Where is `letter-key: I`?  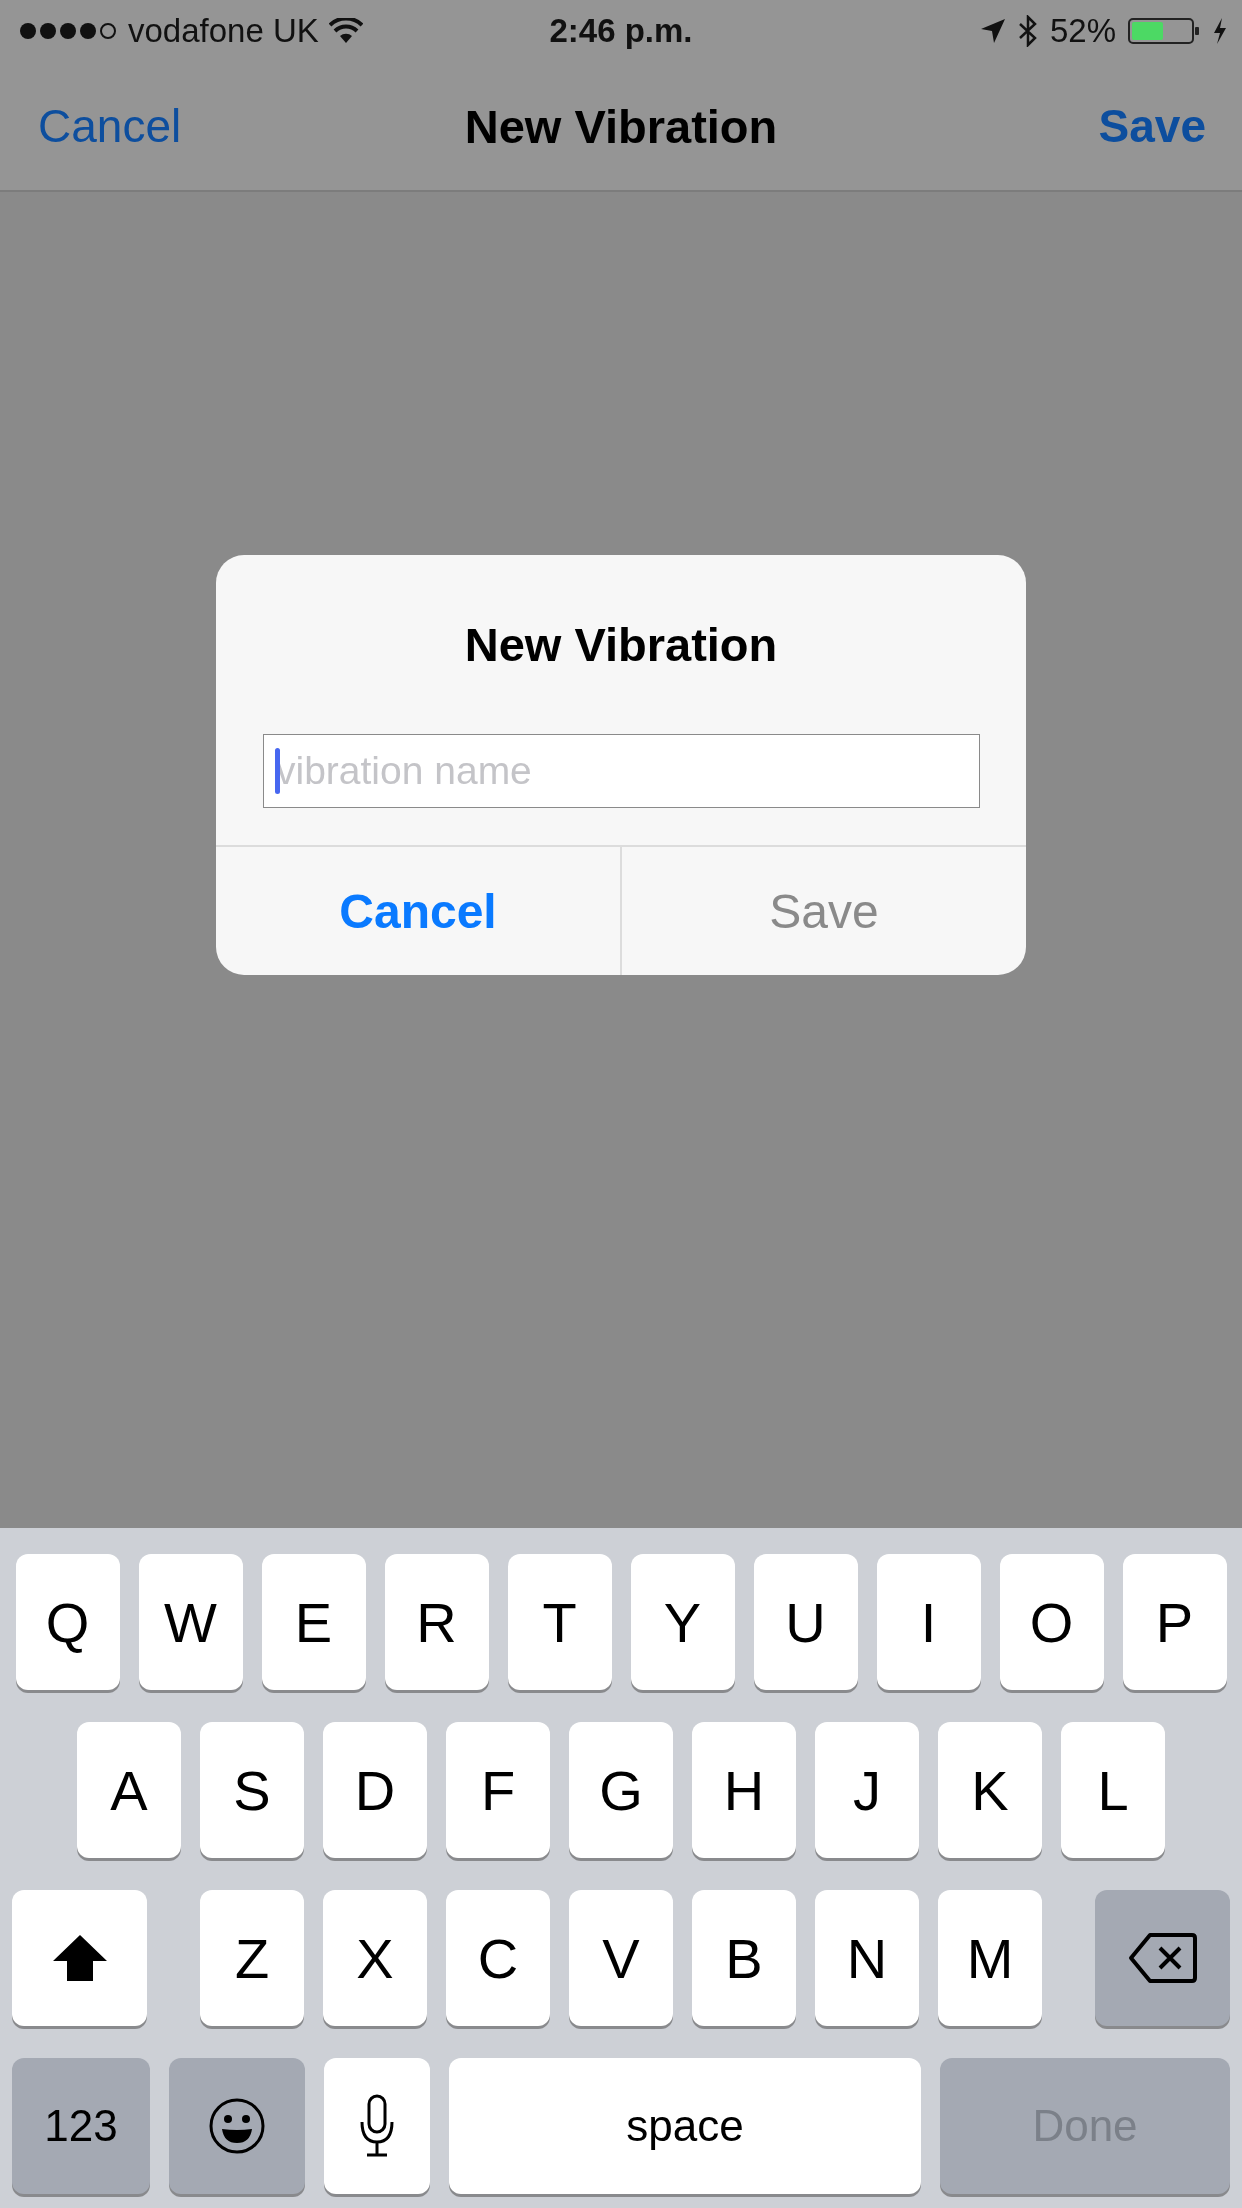
letter-key: I is located at coordinates (928, 1622).